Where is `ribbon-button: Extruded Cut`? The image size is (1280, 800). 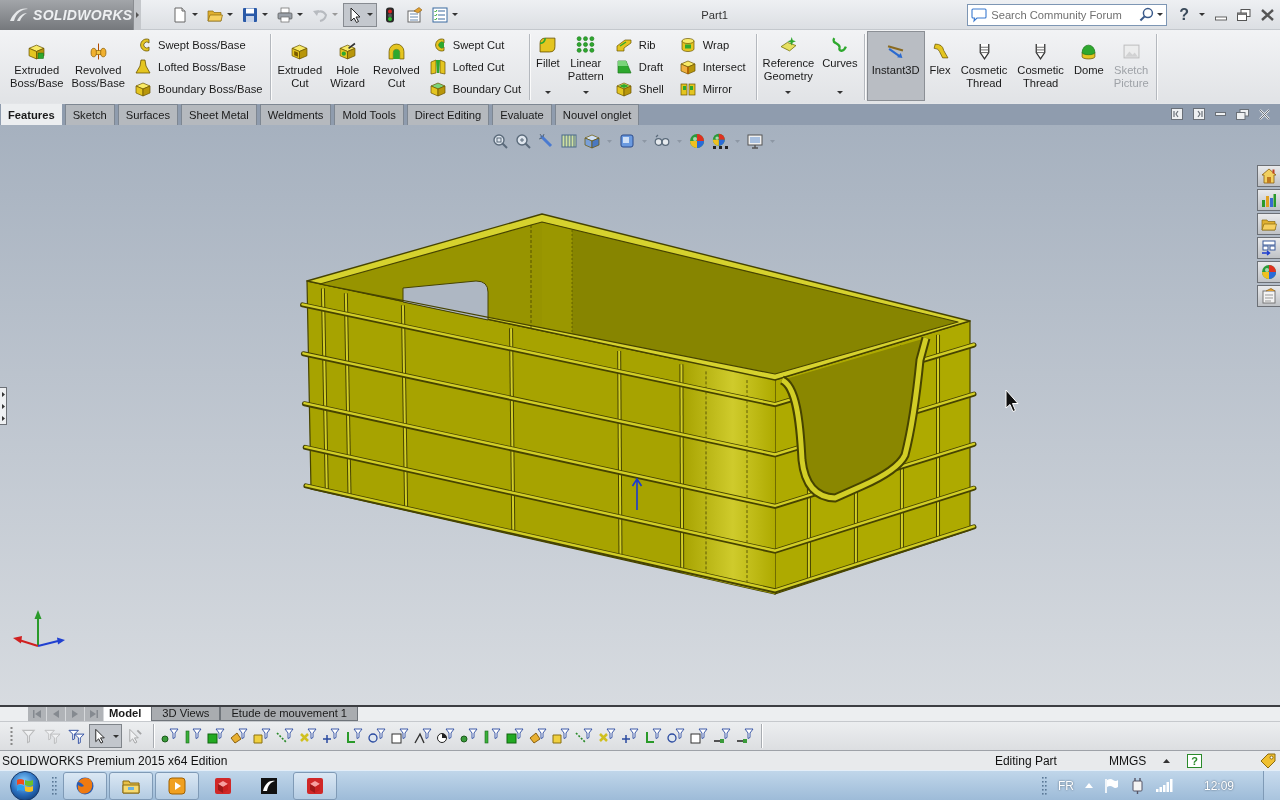
ribbon-button: Extruded Cut is located at coordinates (300, 67).